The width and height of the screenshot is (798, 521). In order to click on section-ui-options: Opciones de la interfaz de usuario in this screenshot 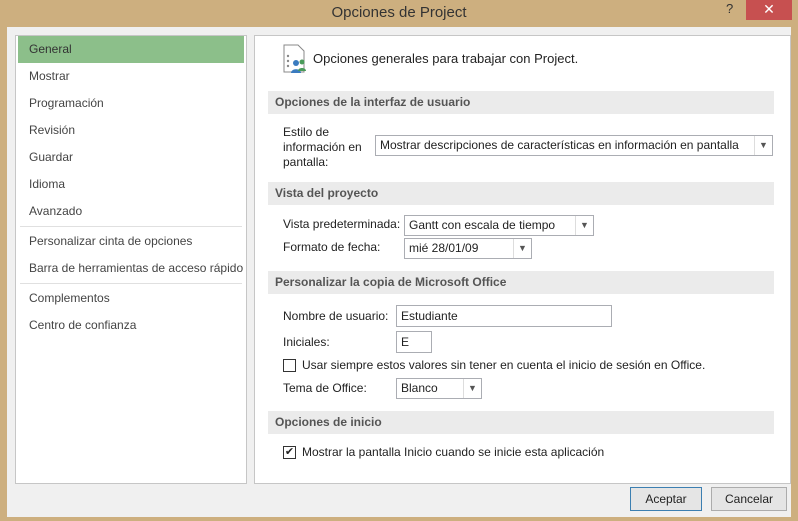, I will do `click(521, 102)`.